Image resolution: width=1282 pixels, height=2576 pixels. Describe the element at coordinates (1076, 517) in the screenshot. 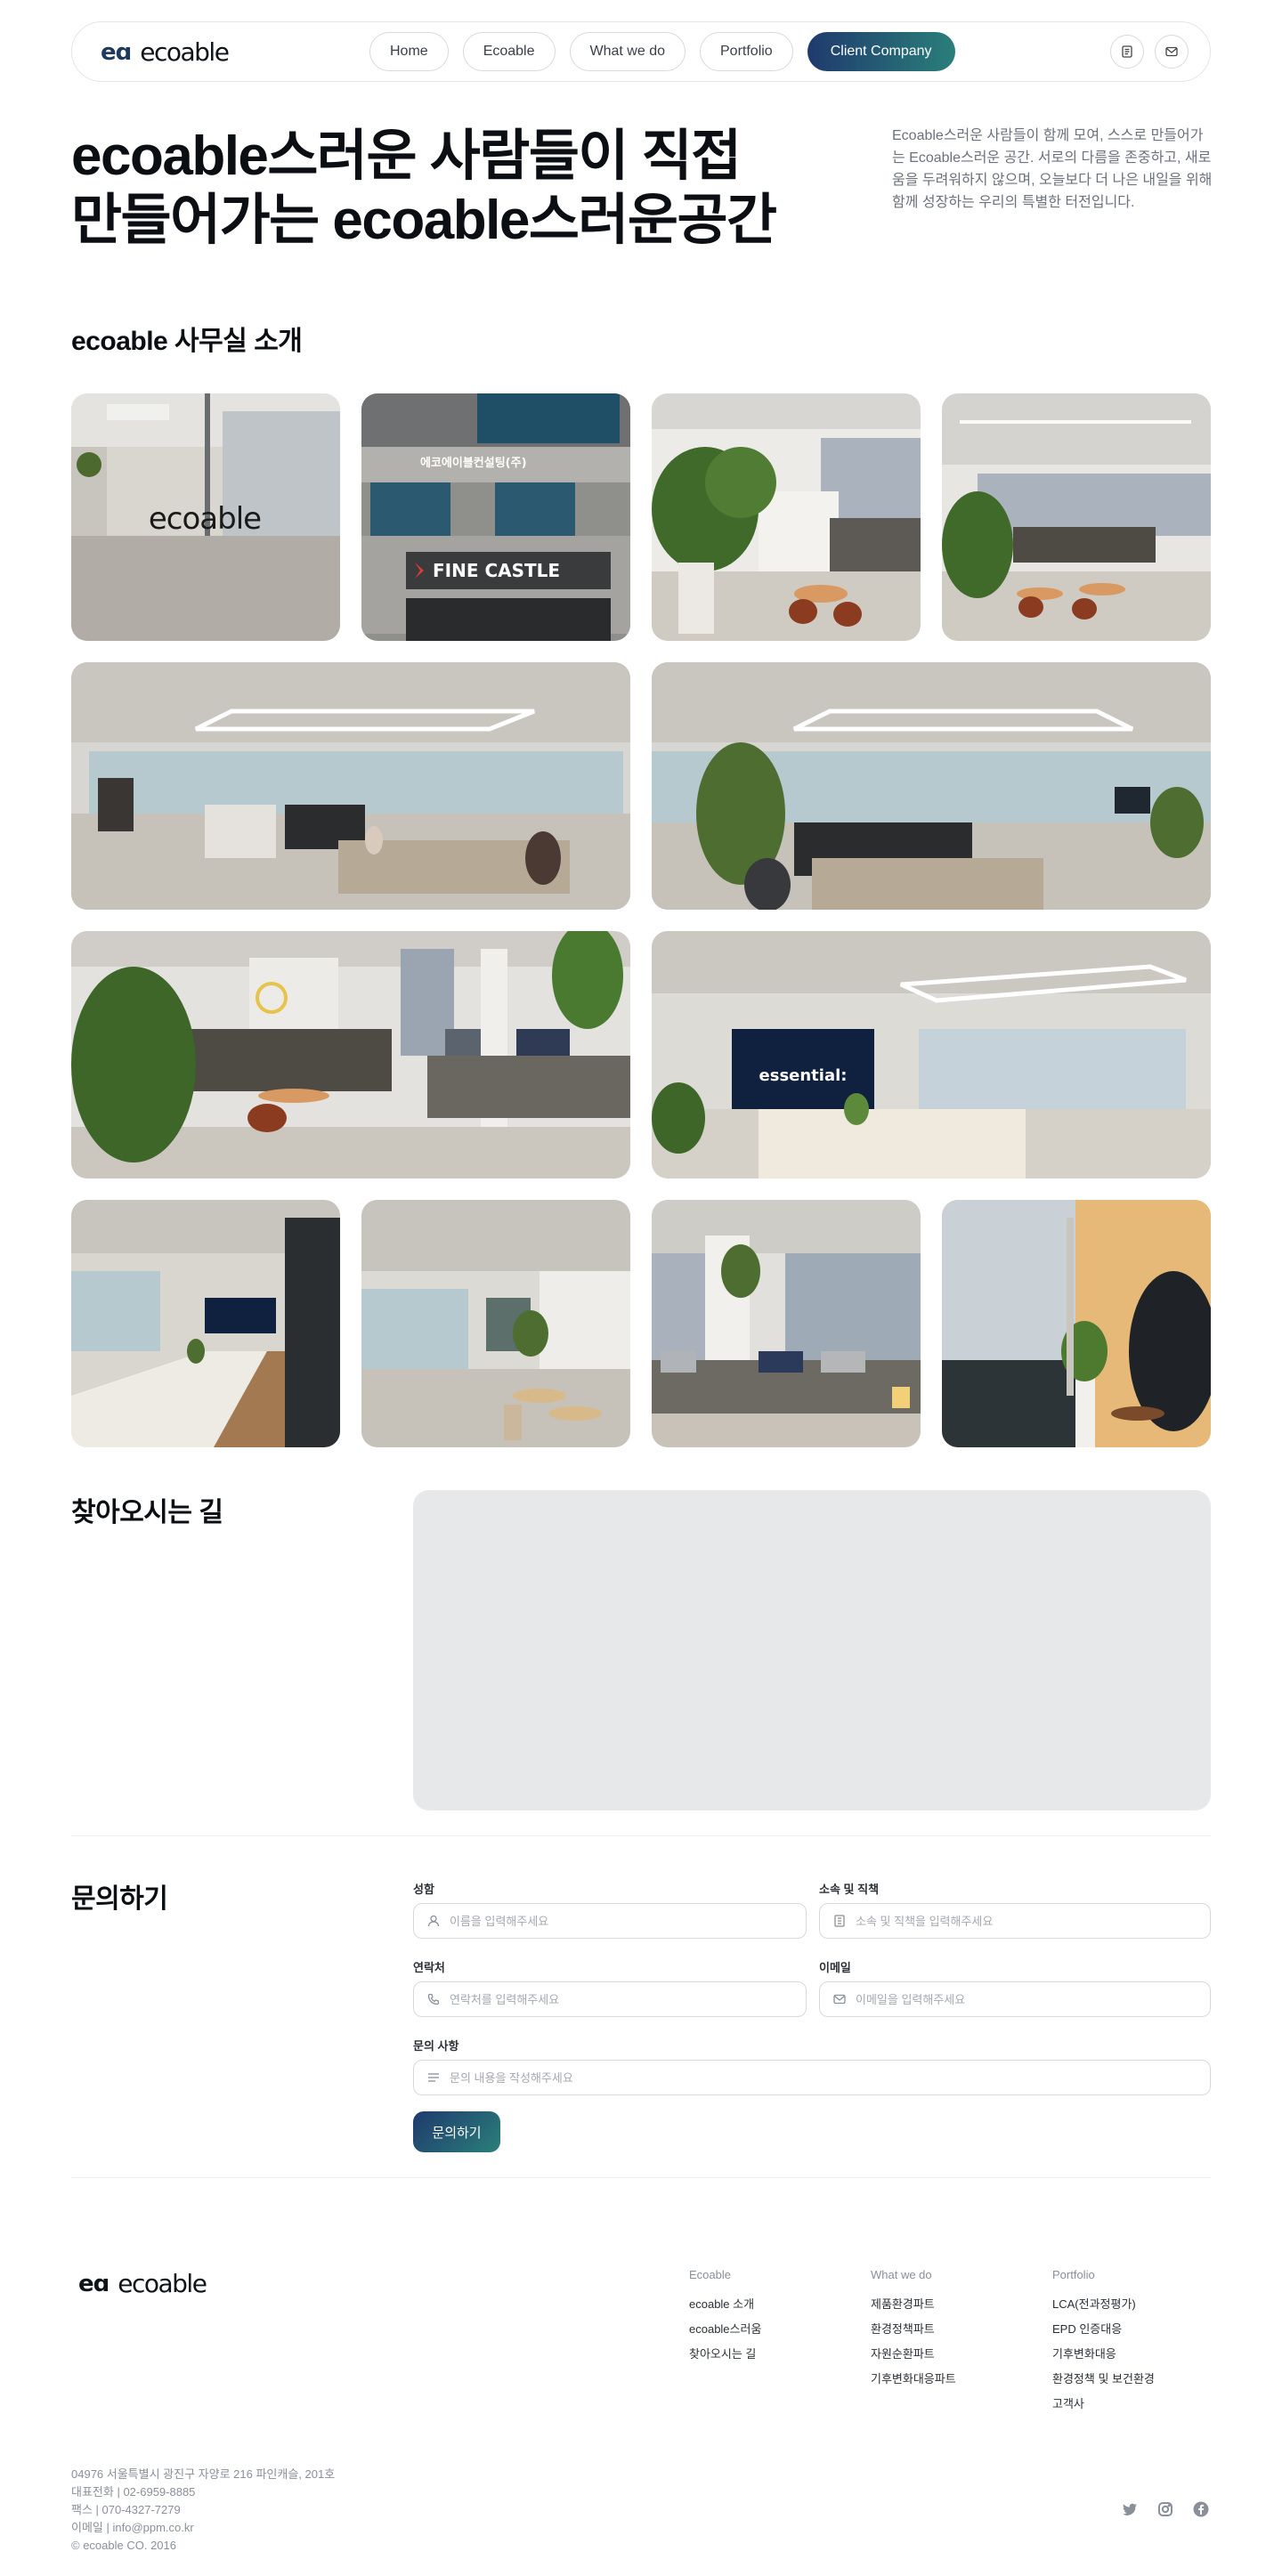

I see `photo-lounge-wide` at that location.